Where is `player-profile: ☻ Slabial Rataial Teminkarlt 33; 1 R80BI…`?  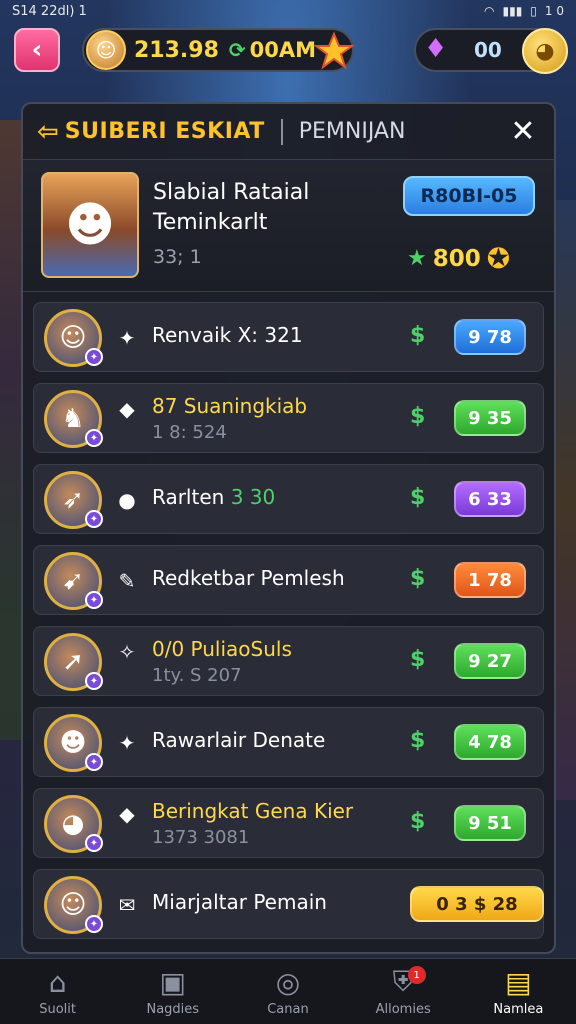 player-profile: ☻ Slabial Rataial Teminkarlt 33; 1 R80BI… is located at coordinates (288, 226).